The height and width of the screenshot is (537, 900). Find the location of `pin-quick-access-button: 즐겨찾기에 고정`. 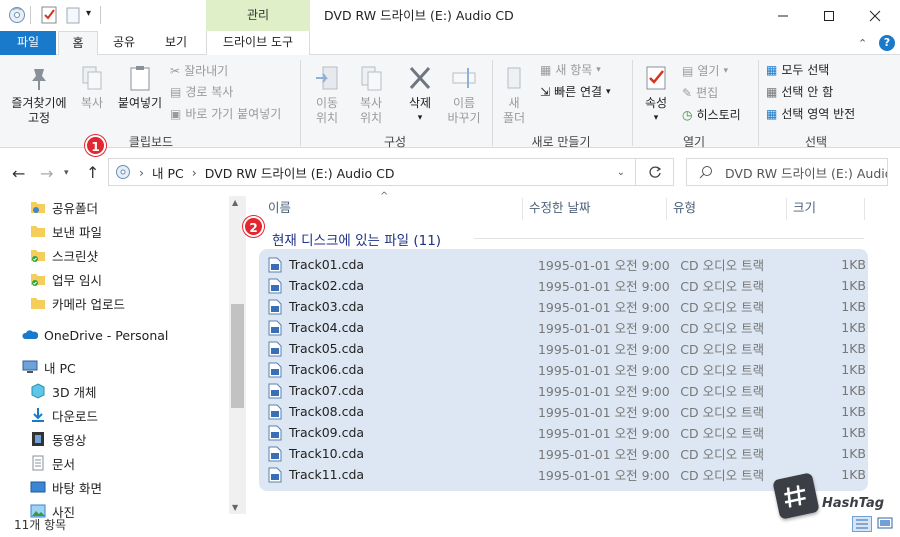

pin-quick-access-button: 즐겨찾기에 고정 is located at coordinates (39, 95).